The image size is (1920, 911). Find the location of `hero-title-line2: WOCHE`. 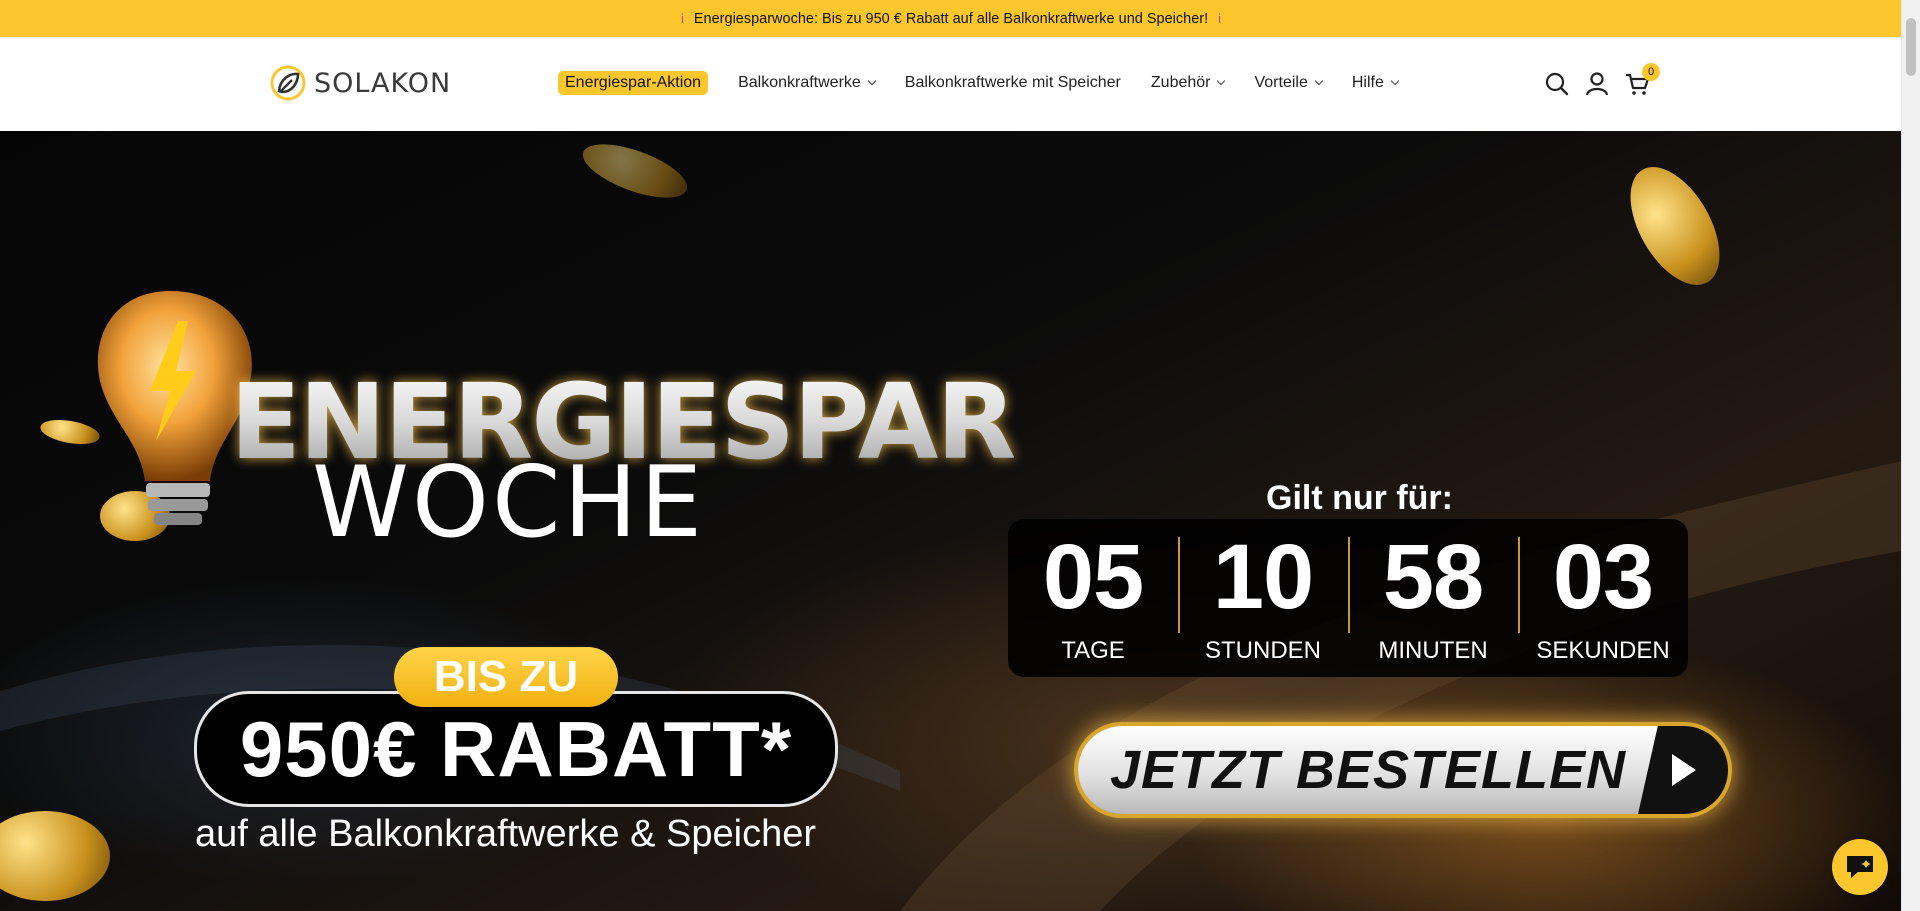

hero-title-line2: WOCHE is located at coordinates (509, 503).